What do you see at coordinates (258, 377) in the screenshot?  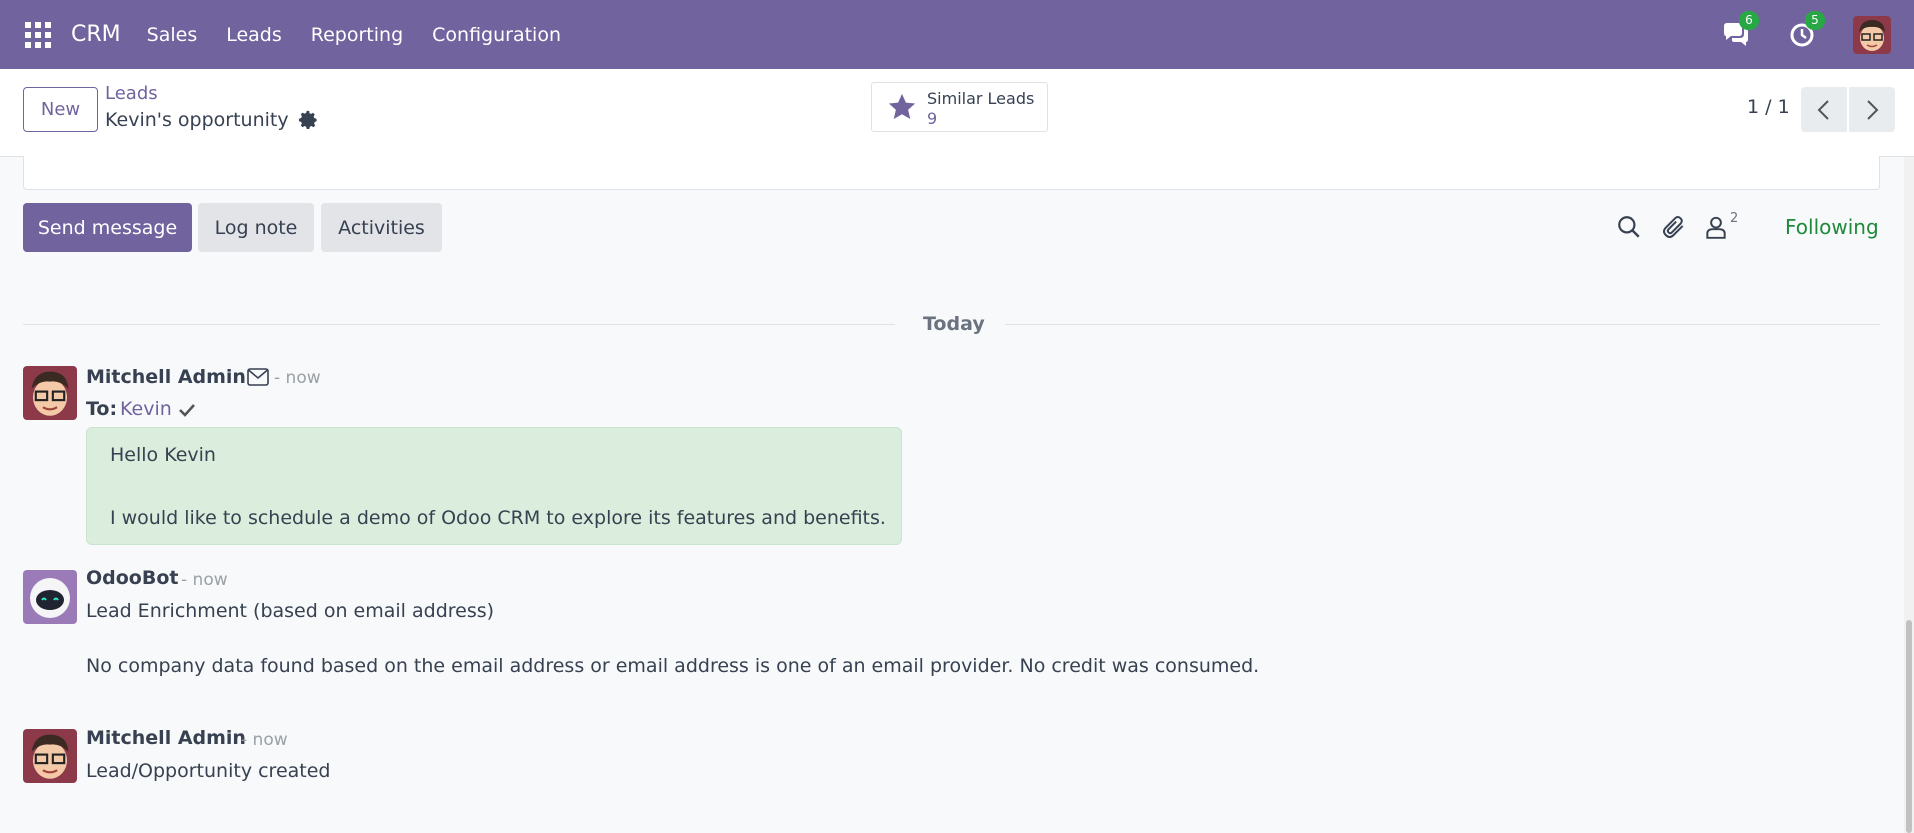 I see `envelope-icon` at bounding box center [258, 377].